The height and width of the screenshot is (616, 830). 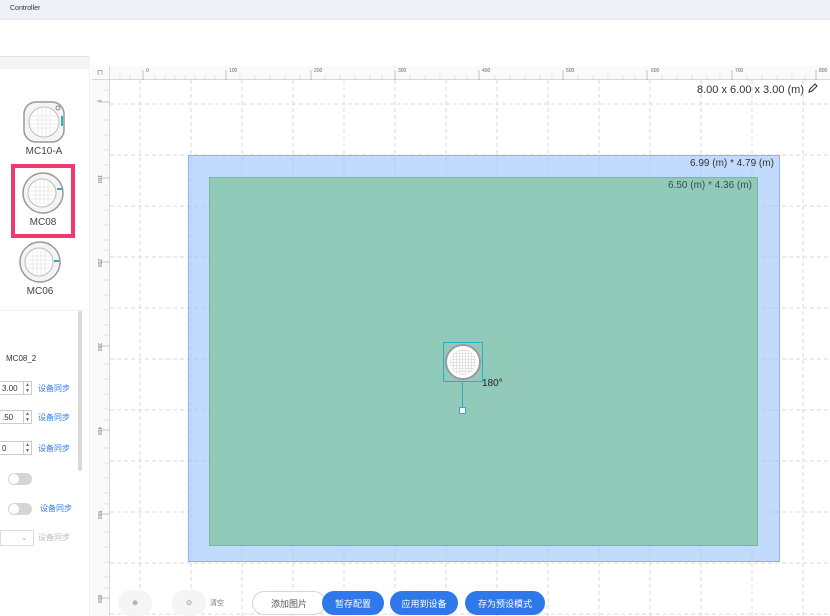 What do you see at coordinates (54, 388) in the screenshot?
I see `sync-link-1: 设备同步` at bounding box center [54, 388].